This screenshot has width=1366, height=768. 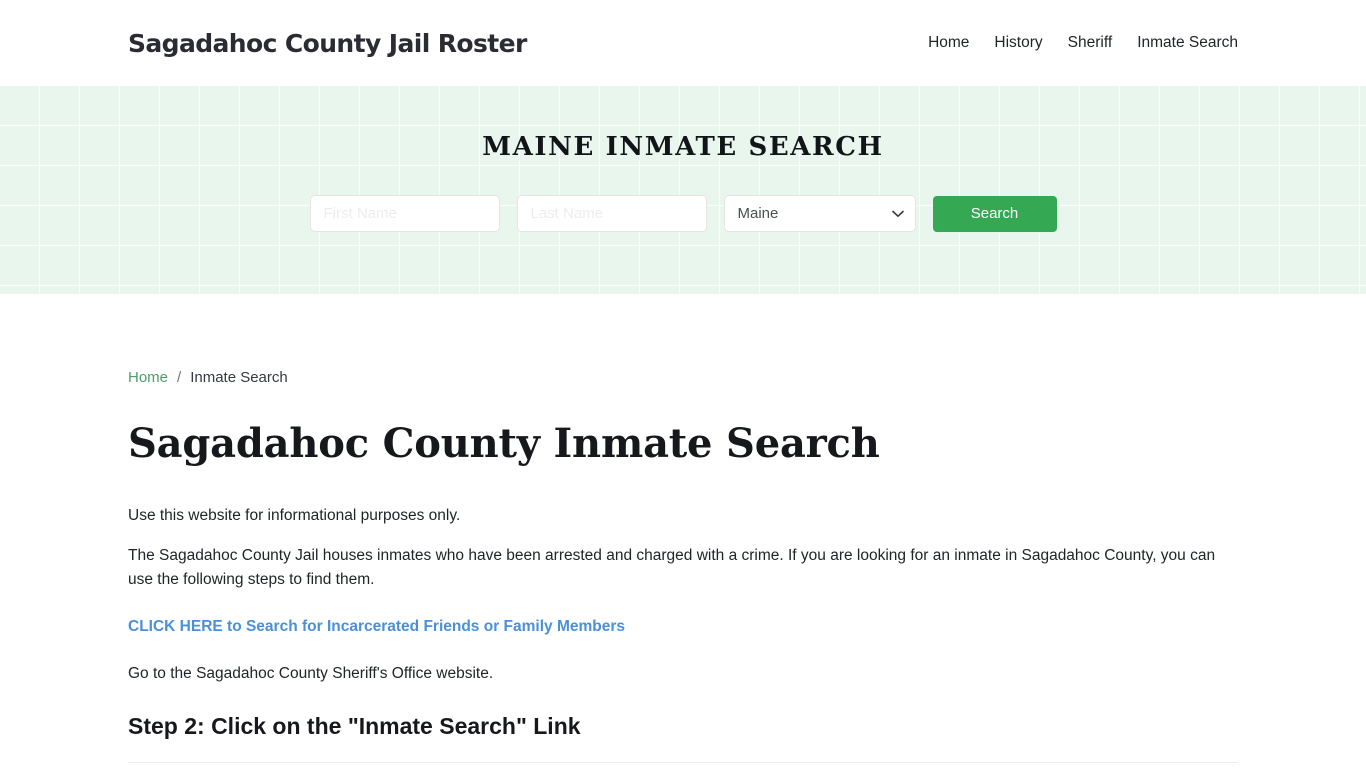 What do you see at coordinates (1018, 43) in the screenshot?
I see `nav-item-history: History` at bounding box center [1018, 43].